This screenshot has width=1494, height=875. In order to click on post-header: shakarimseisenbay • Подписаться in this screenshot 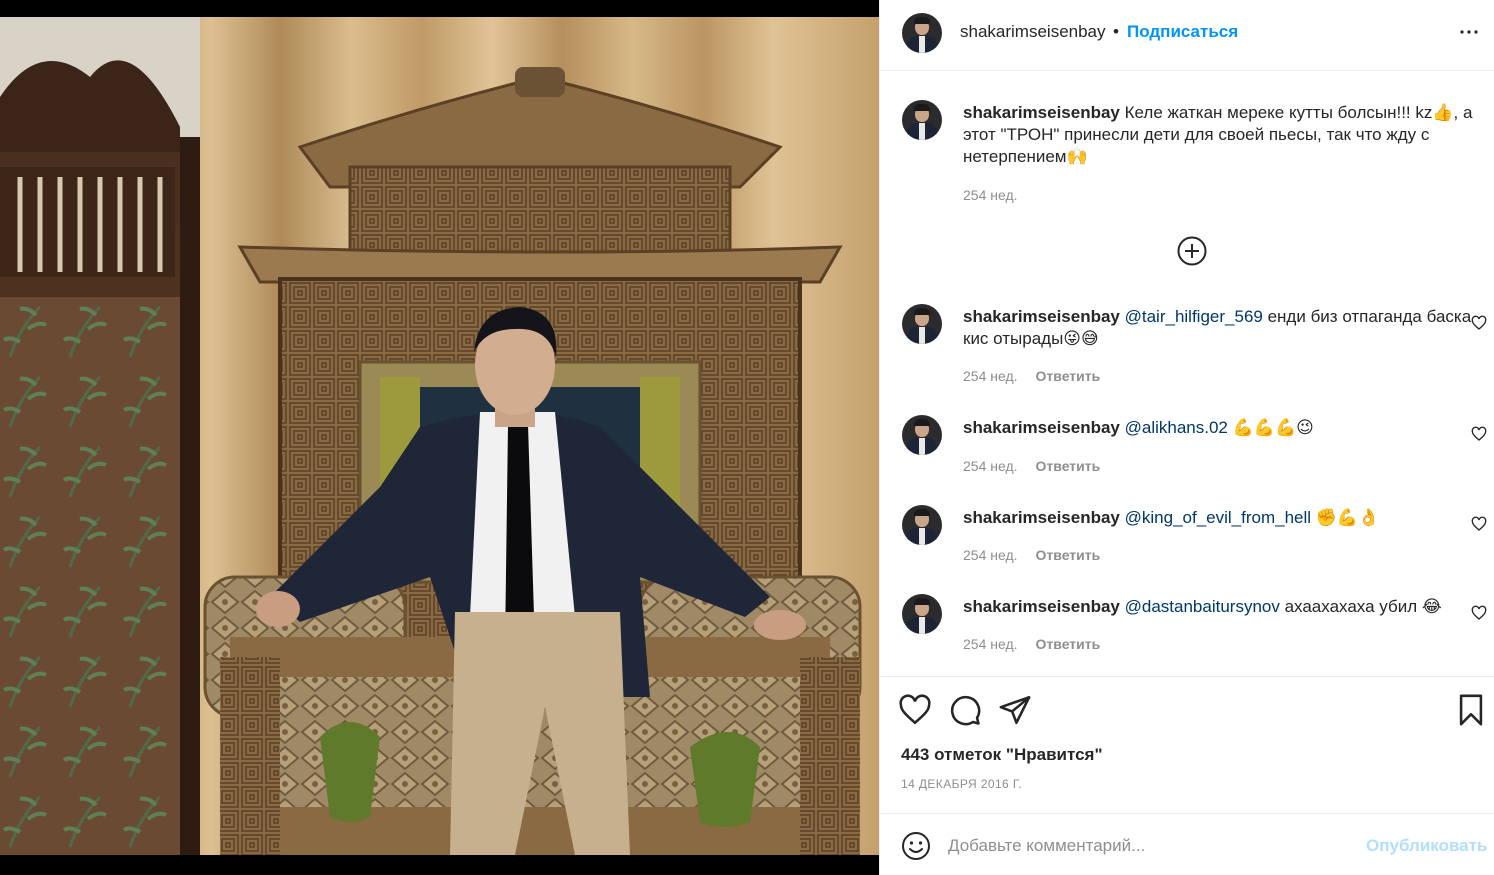, I will do `click(1187, 35)`.